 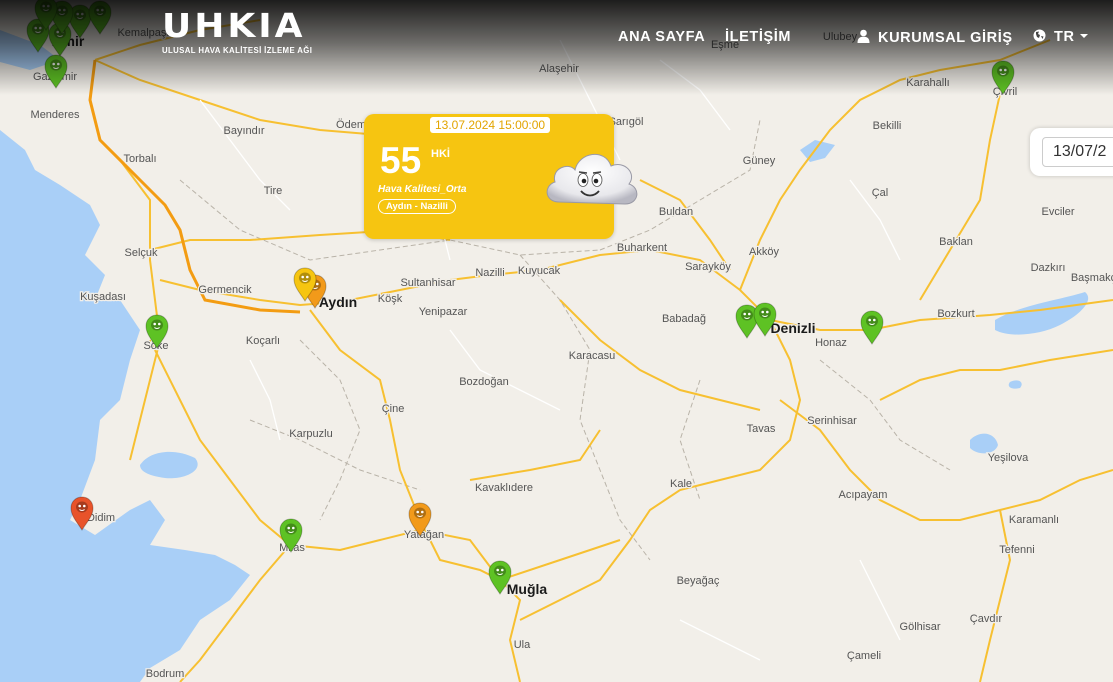 What do you see at coordinates (422, 189) in the screenshot?
I see `aqi-category: Hava Kalitesi_Orta` at bounding box center [422, 189].